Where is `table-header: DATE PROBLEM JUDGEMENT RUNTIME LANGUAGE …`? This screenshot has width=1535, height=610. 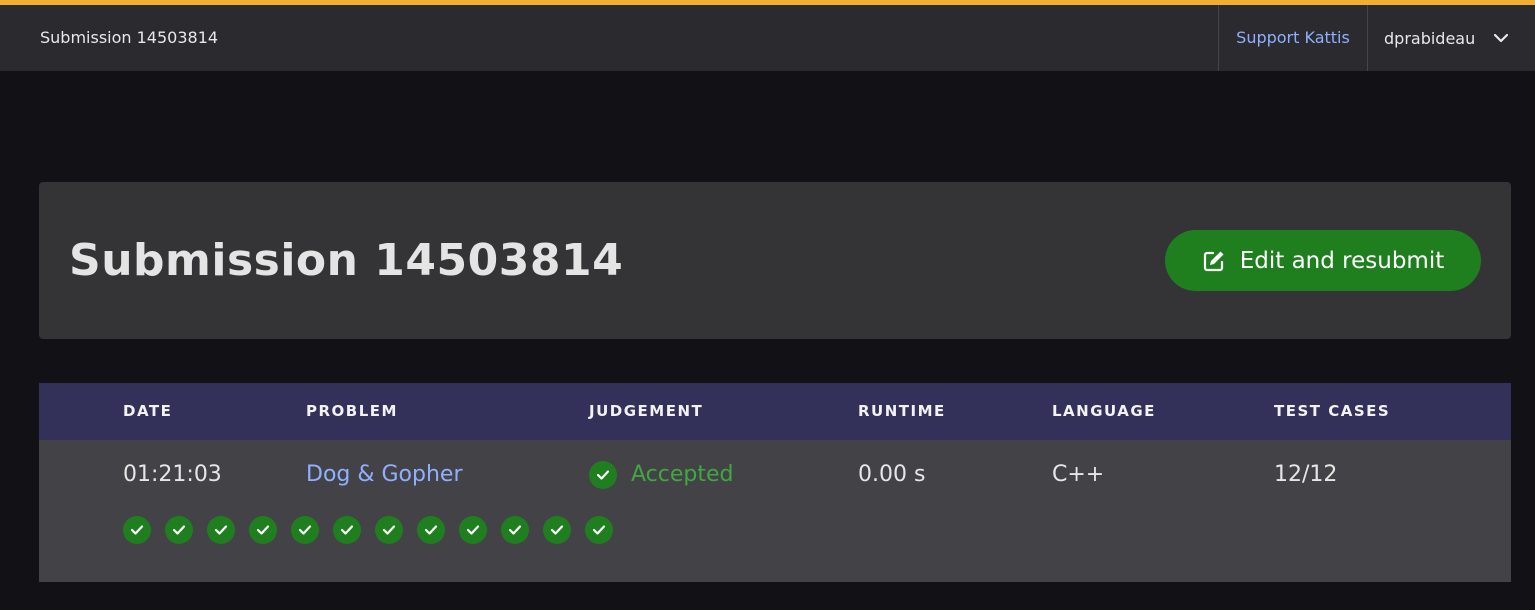
table-header: DATE PROBLEM JUDGEMENT RUNTIME LANGUAGE … is located at coordinates (775, 411).